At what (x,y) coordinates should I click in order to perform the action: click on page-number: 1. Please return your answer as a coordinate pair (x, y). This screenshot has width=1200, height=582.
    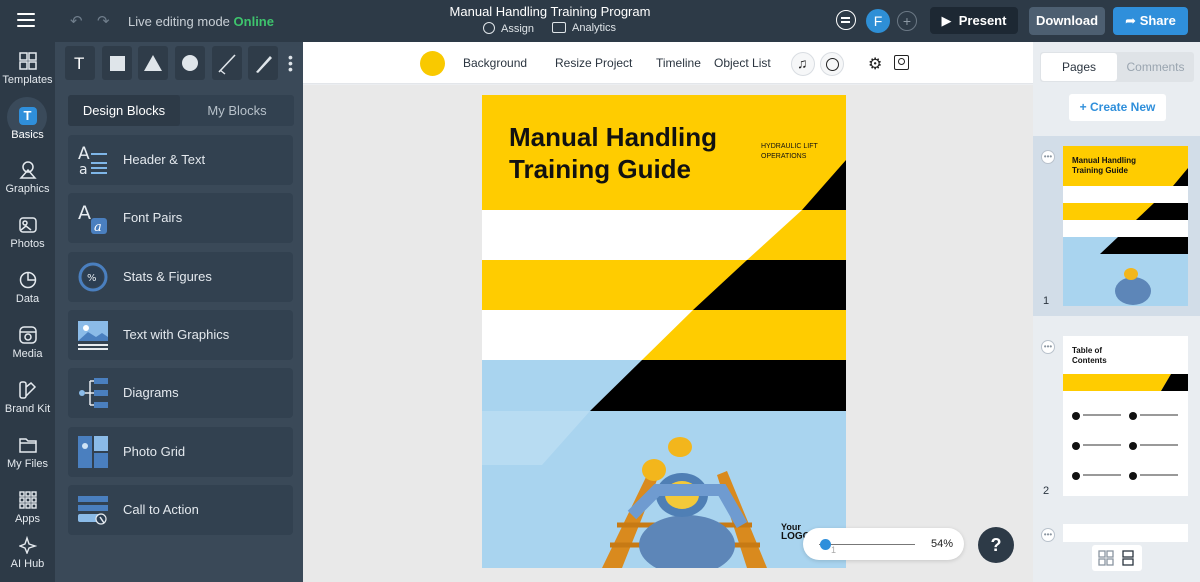
    Looking at the image, I should click on (1046, 301).